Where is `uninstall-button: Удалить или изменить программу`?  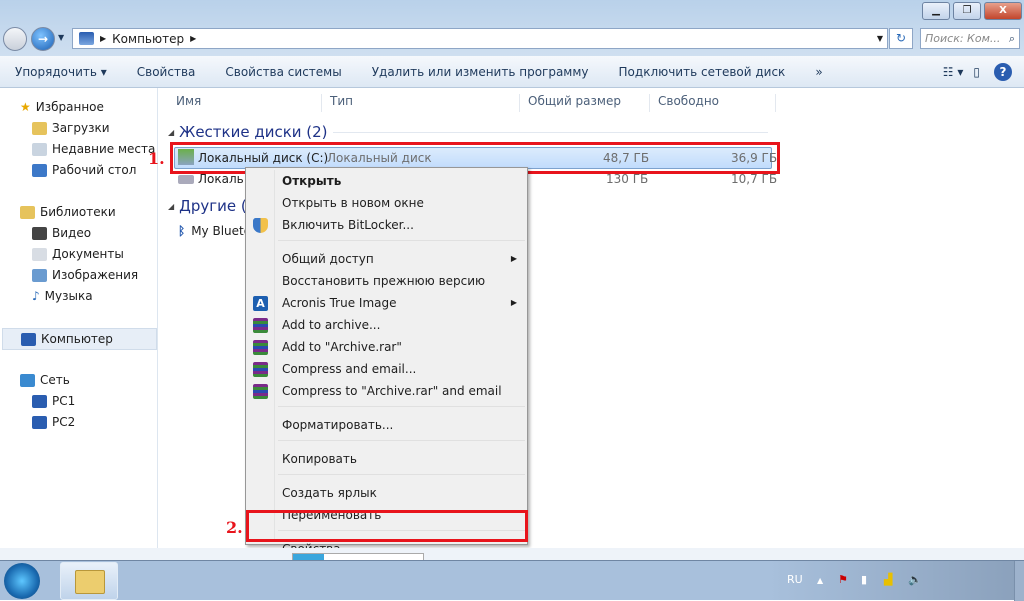
uninstall-button: Удалить или изменить программу is located at coordinates (480, 72).